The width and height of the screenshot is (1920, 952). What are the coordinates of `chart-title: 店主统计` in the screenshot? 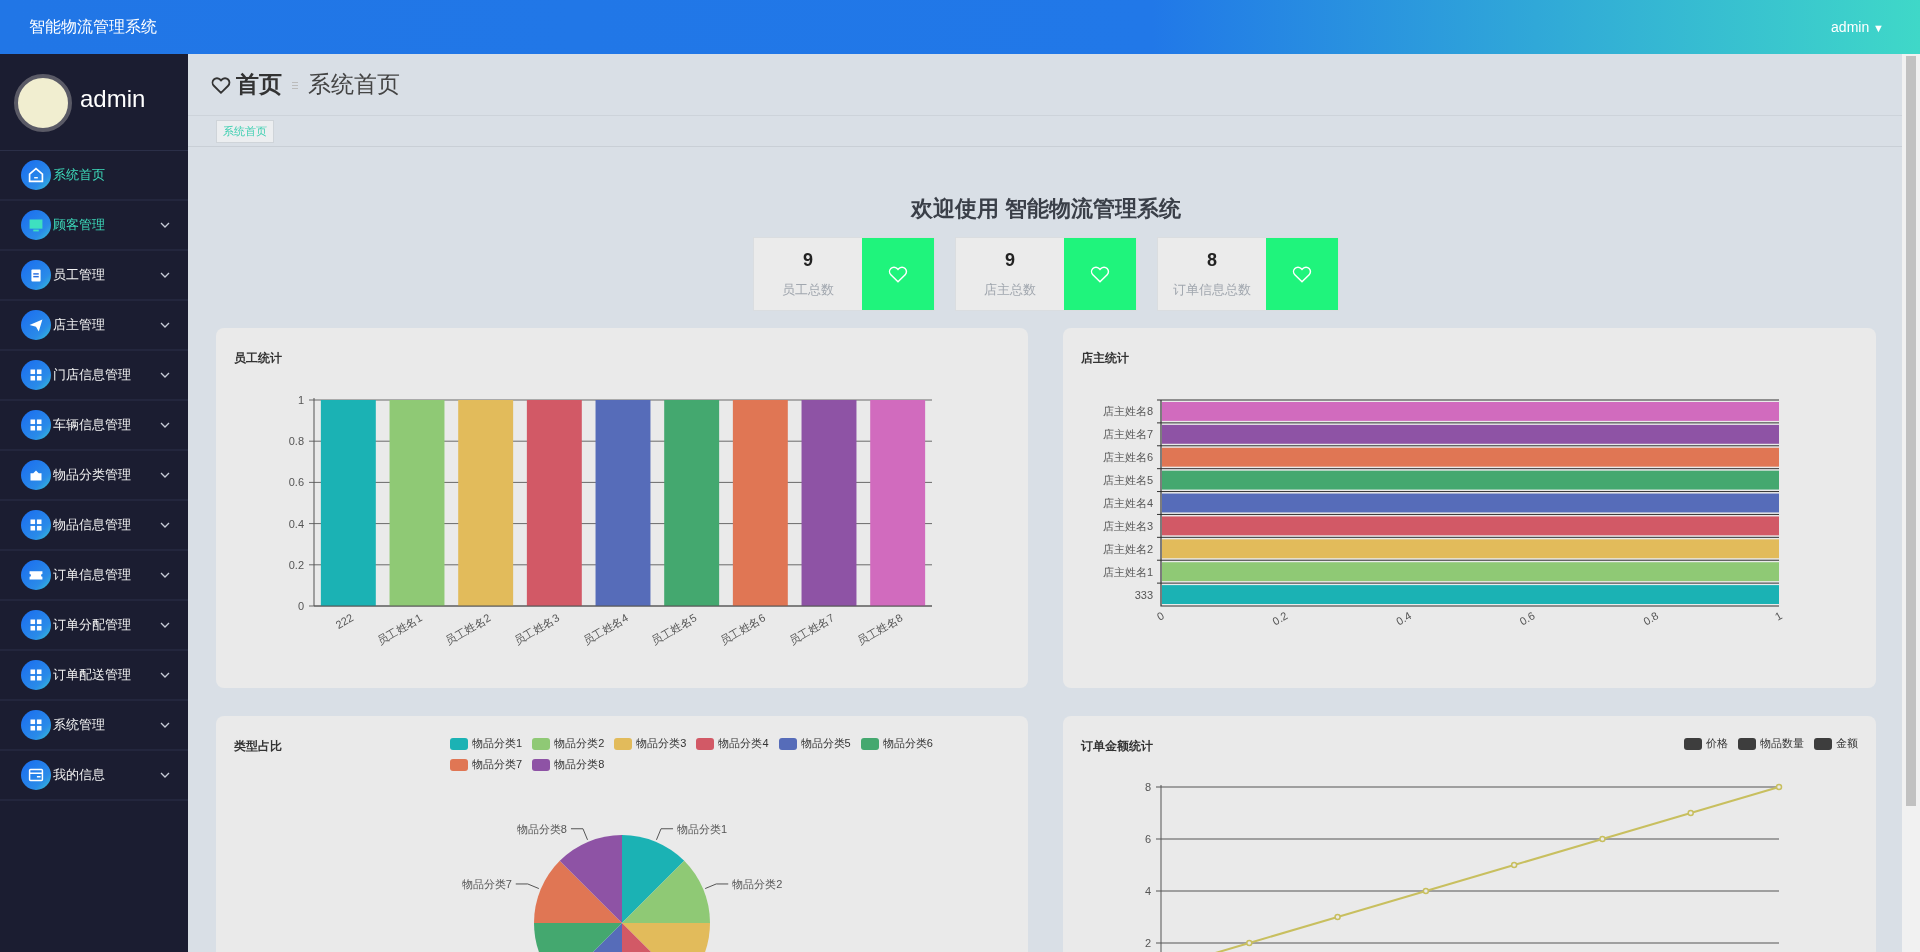 It's located at (1105, 358).